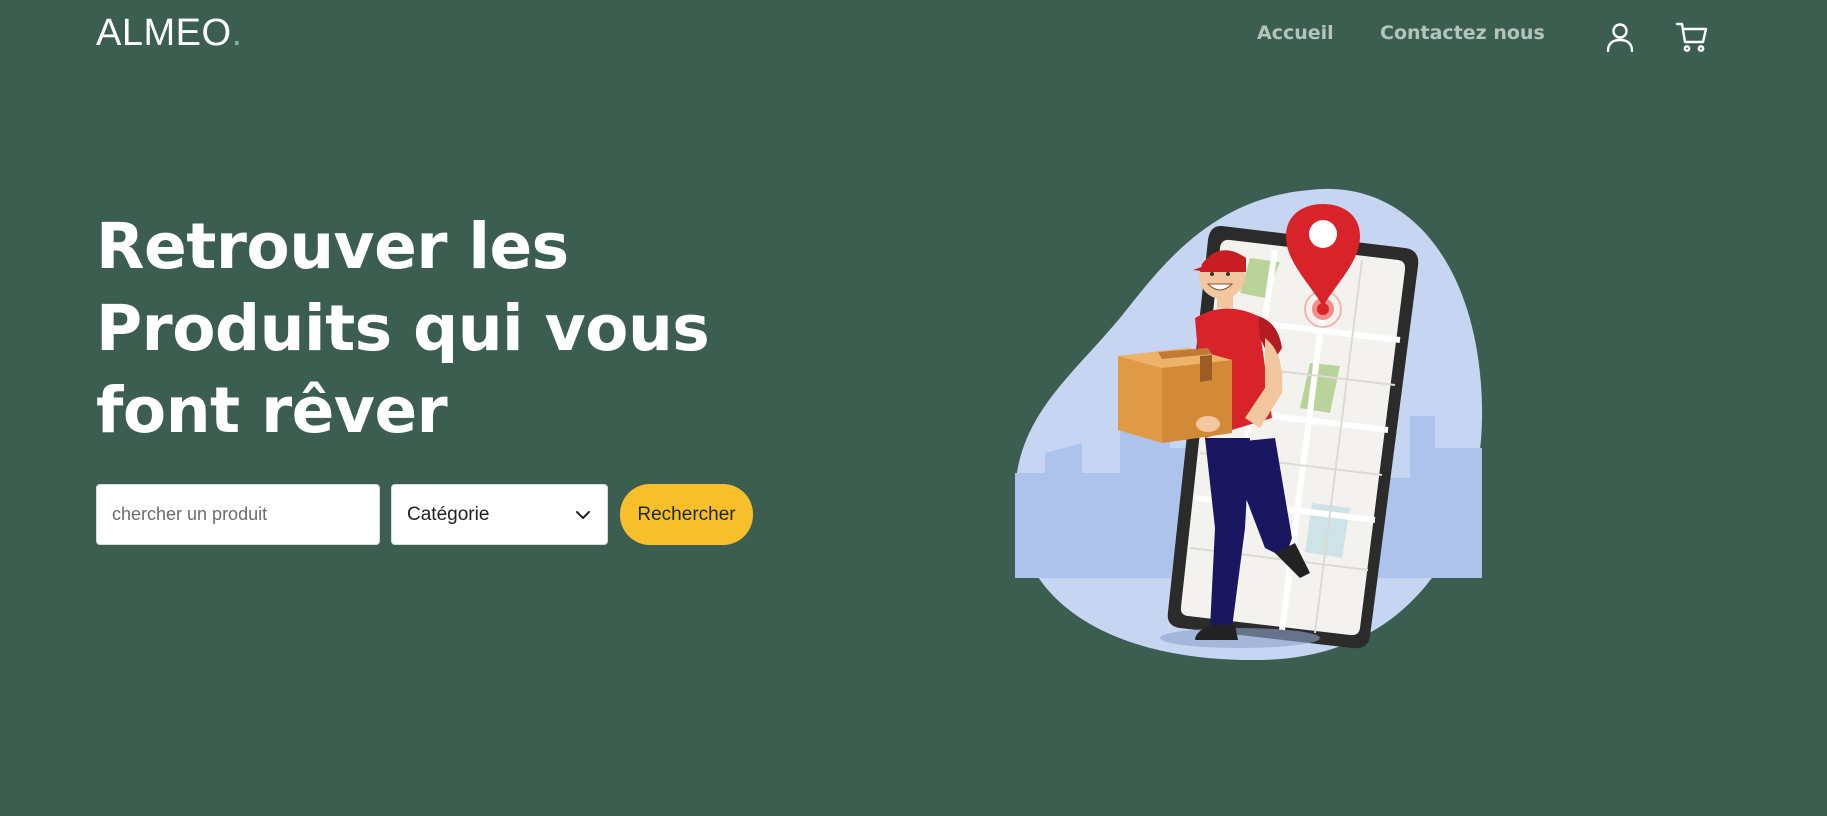 This screenshot has width=1827, height=816. I want to click on chevron-down-icon, so click(583, 515).